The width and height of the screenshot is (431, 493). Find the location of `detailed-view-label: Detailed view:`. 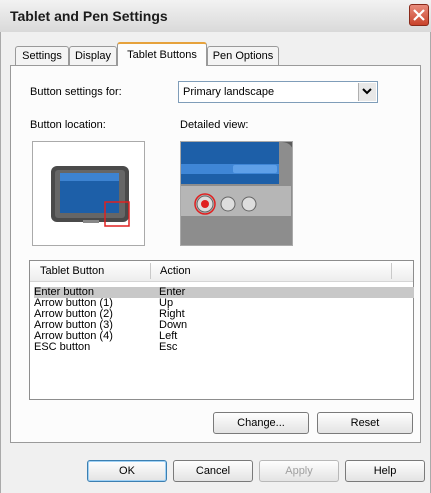

detailed-view-label: Detailed view: is located at coordinates (214, 125).